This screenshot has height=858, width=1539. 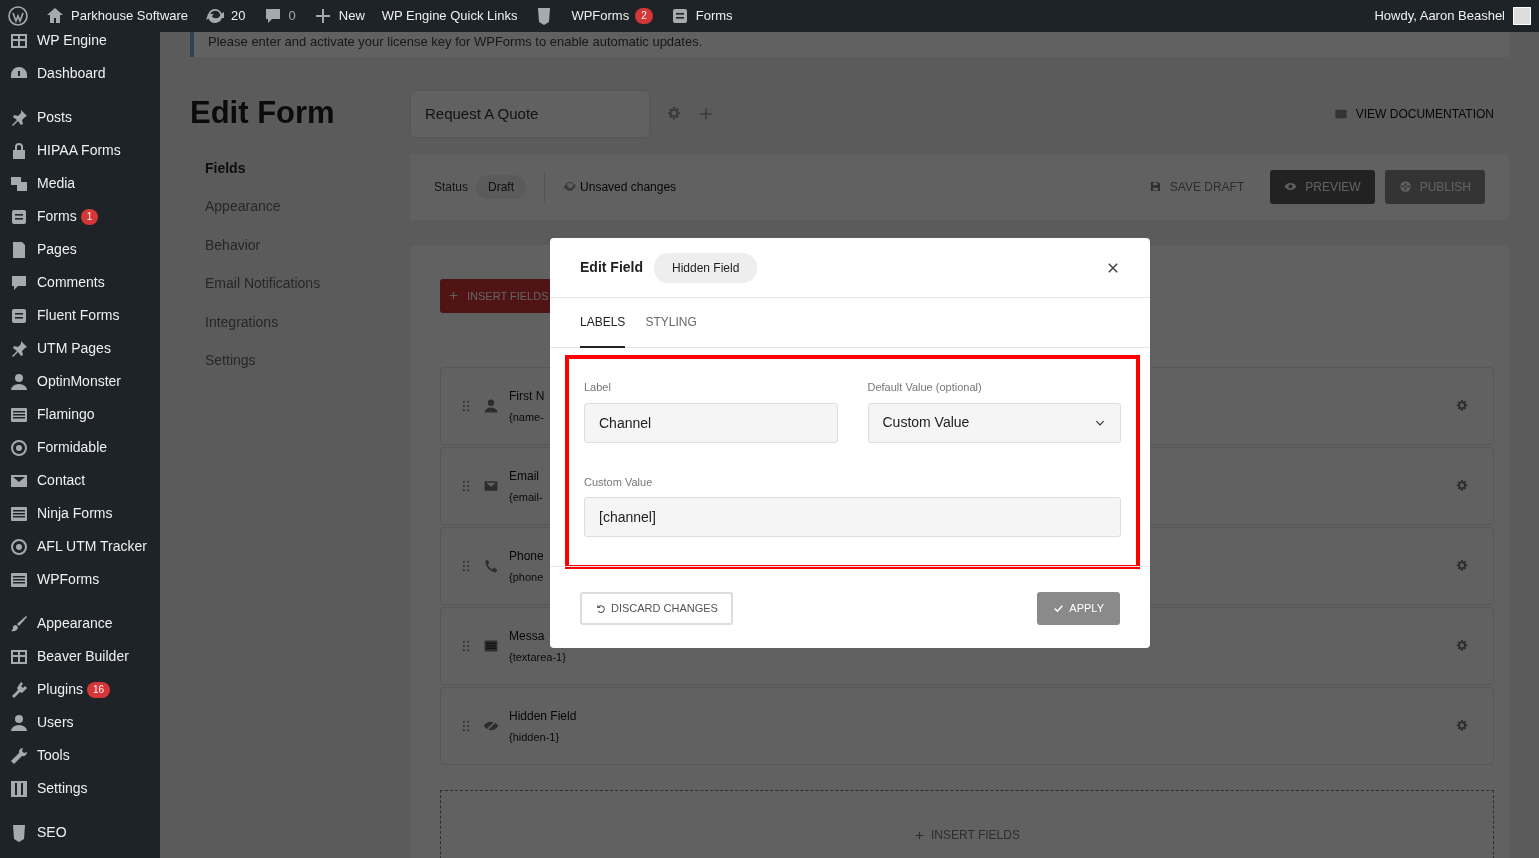 What do you see at coordinates (527, 417) in the screenshot?
I see `field-tag: {name-` at bounding box center [527, 417].